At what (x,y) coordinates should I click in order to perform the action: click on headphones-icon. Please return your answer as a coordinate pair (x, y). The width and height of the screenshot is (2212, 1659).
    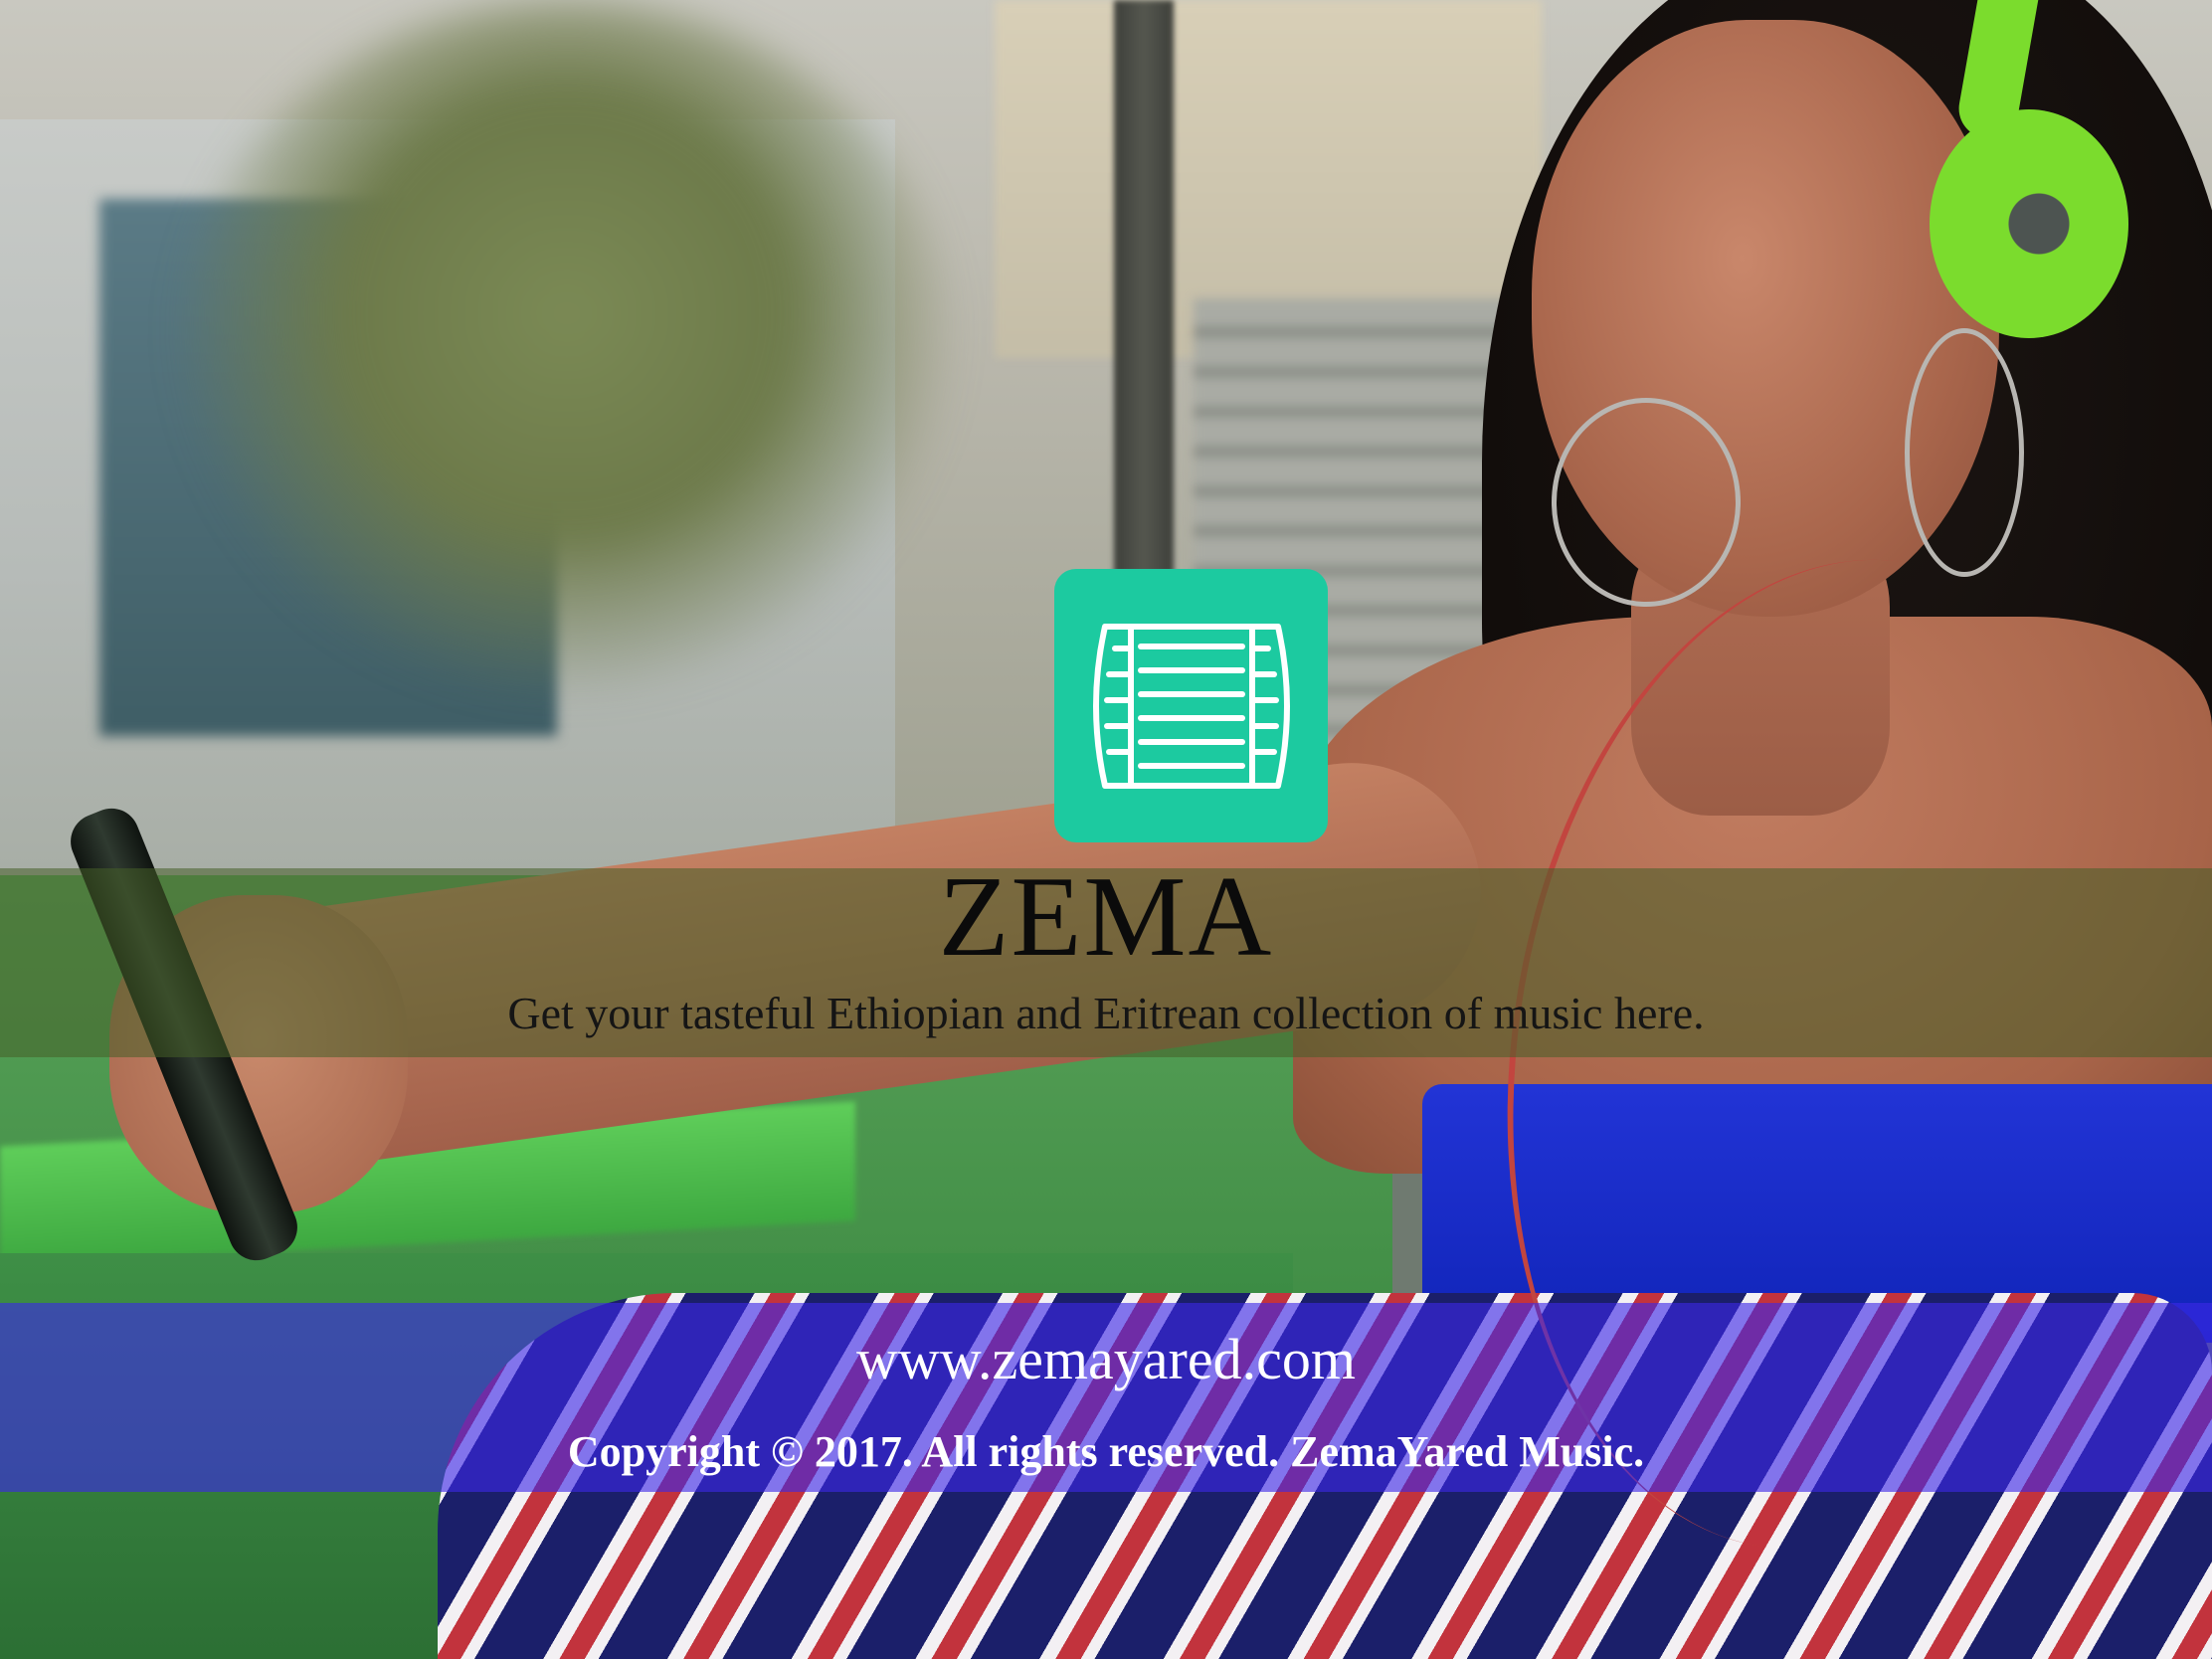
    Looking at the image, I should click on (2029, 223).